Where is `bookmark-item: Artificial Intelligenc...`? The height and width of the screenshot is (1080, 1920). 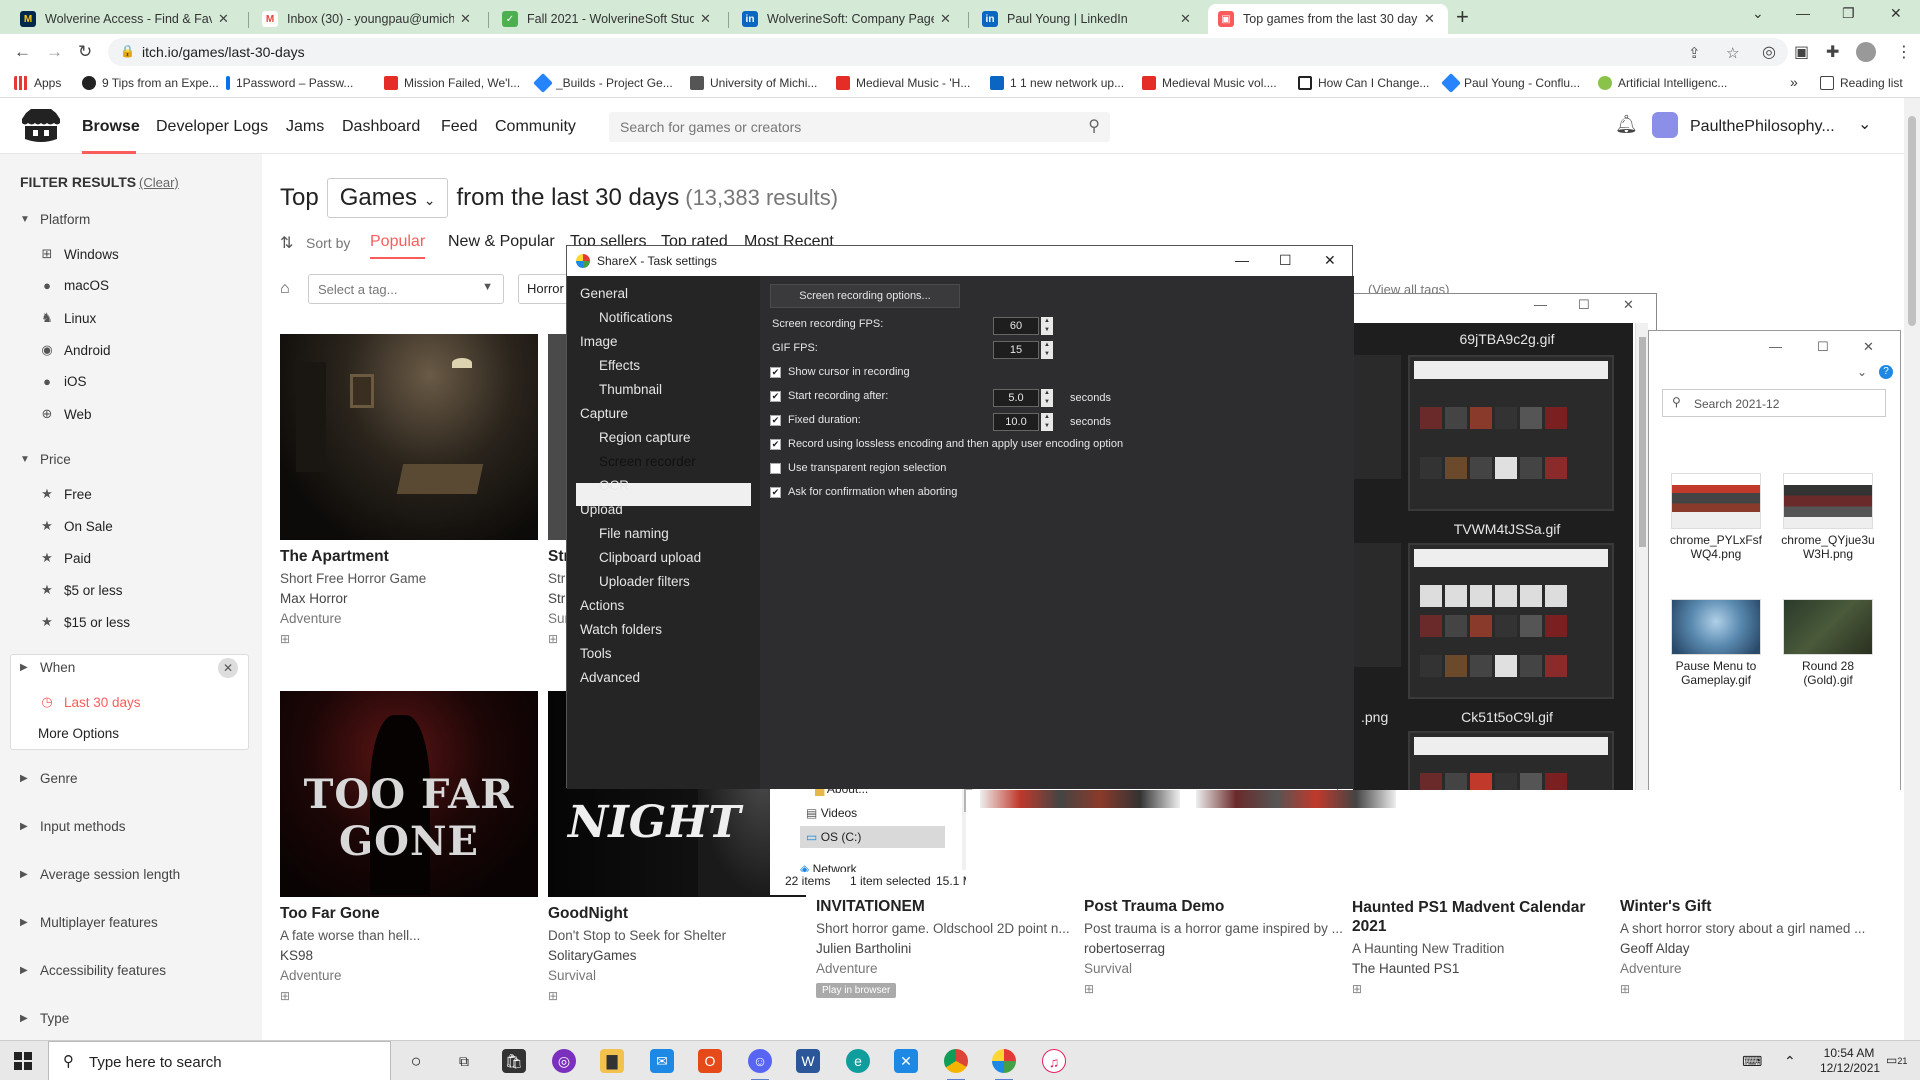
bookmark-item: Artificial Intelligenc... is located at coordinates (1662, 83).